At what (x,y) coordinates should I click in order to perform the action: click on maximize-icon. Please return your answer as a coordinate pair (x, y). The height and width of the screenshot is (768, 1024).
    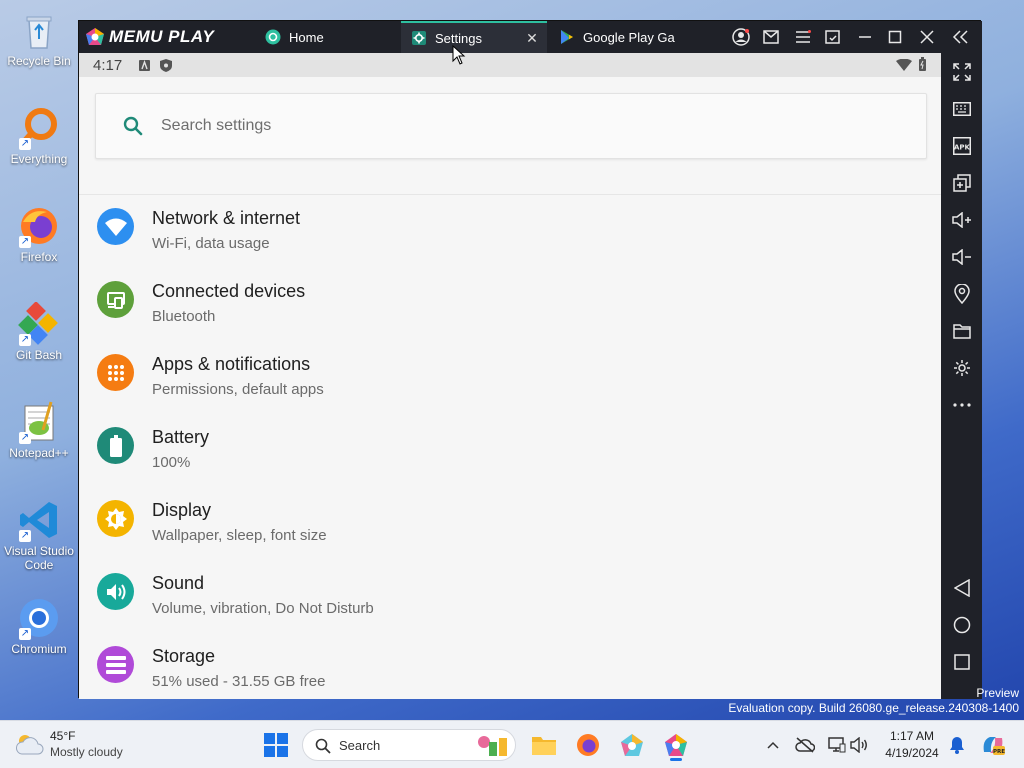
    Looking at the image, I should click on (895, 37).